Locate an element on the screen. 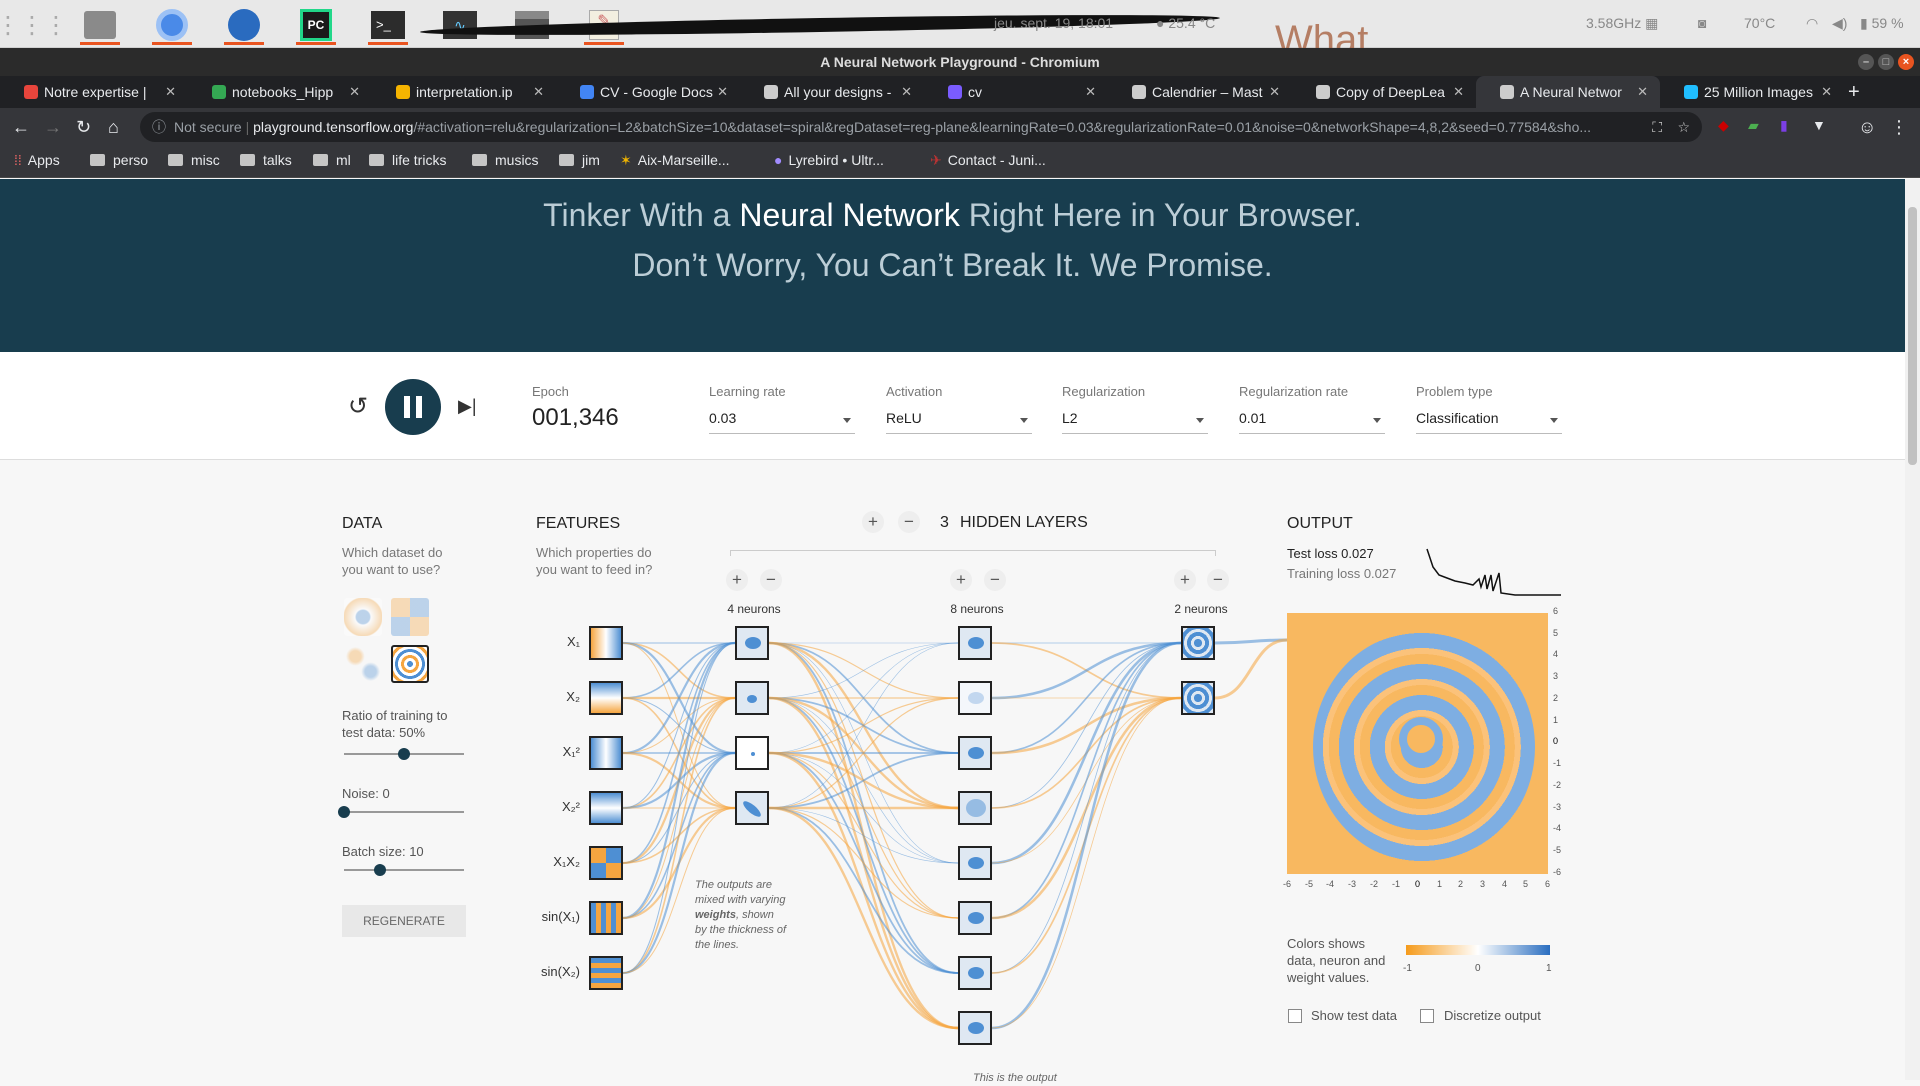 The image size is (1920, 1086). tab-8-active: A Neural Networ ✕ is located at coordinates (1568, 92).